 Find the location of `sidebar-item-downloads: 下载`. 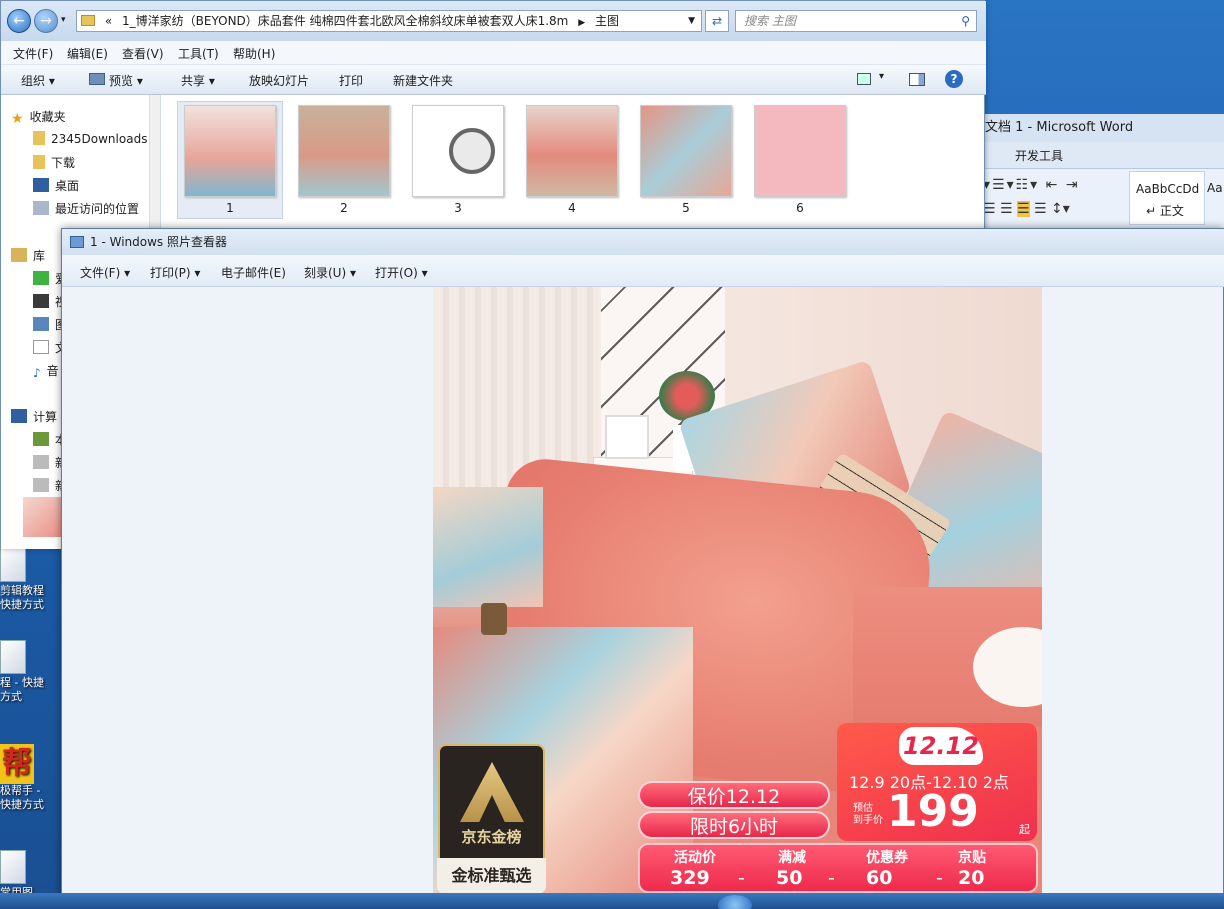

sidebar-item-downloads: 下载 is located at coordinates (54, 162).